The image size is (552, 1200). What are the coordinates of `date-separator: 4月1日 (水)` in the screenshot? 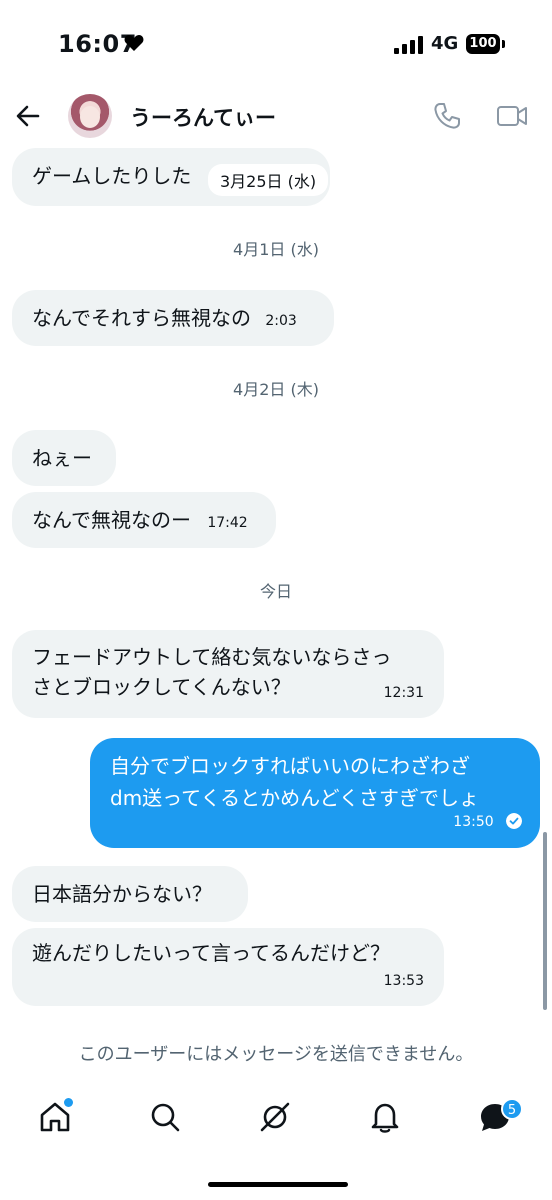 It's located at (276, 249).